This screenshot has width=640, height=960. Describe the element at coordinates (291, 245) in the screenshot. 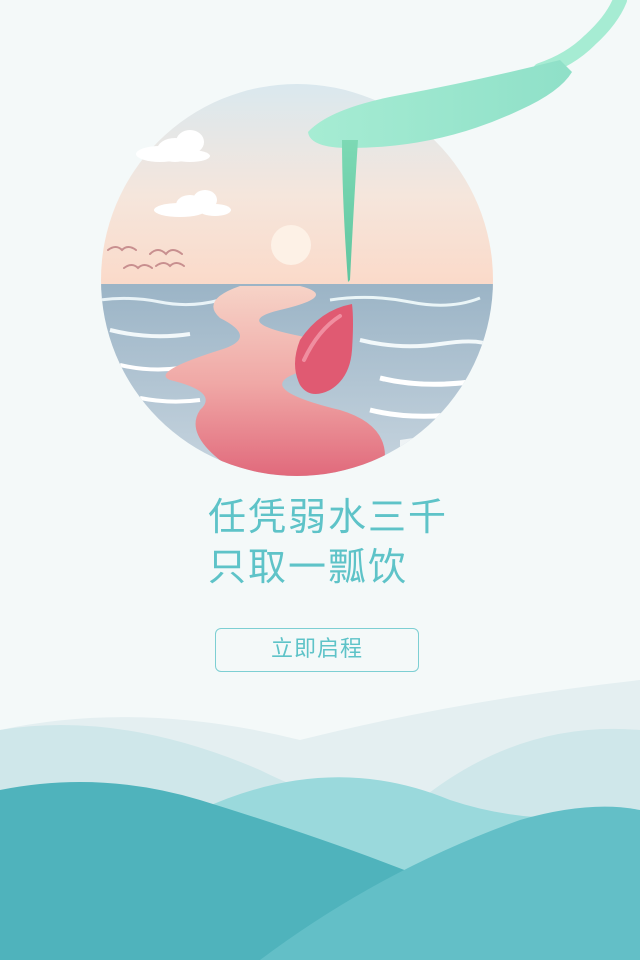

I see `sun-icon` at that location.